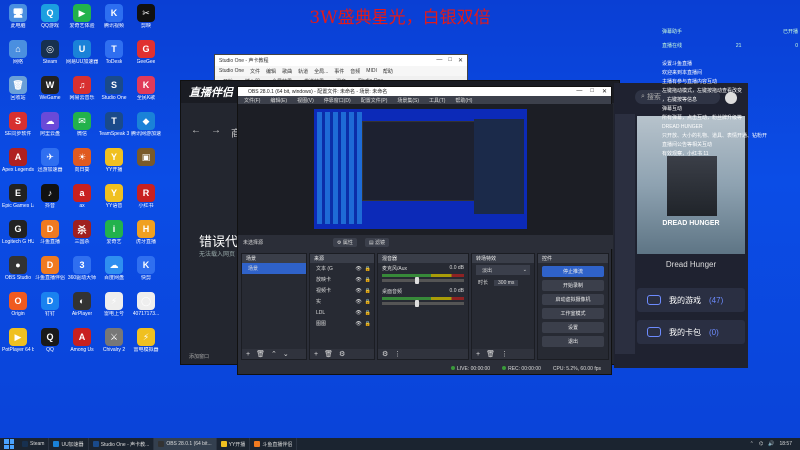  What do you see at coordinates (50, 22) in the screenshot?
I see `desktop-icon: Q QQ游戏` at bounding box center [50, 22].